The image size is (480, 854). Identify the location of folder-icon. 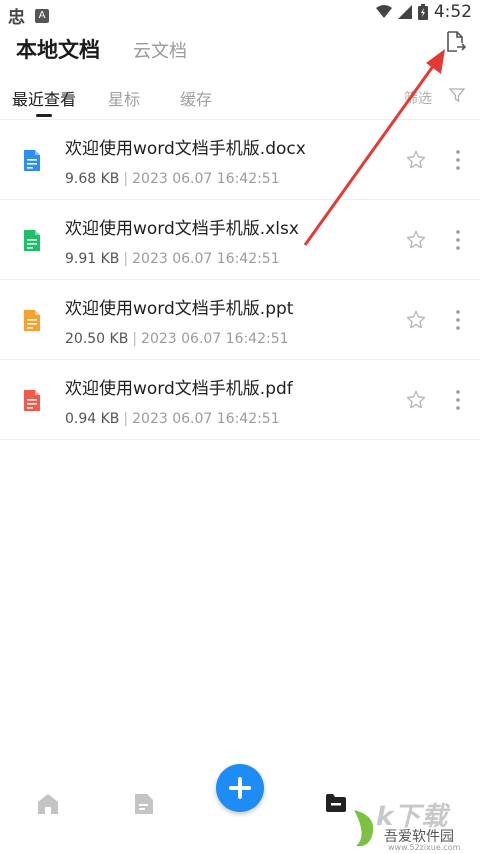
(336, 803).